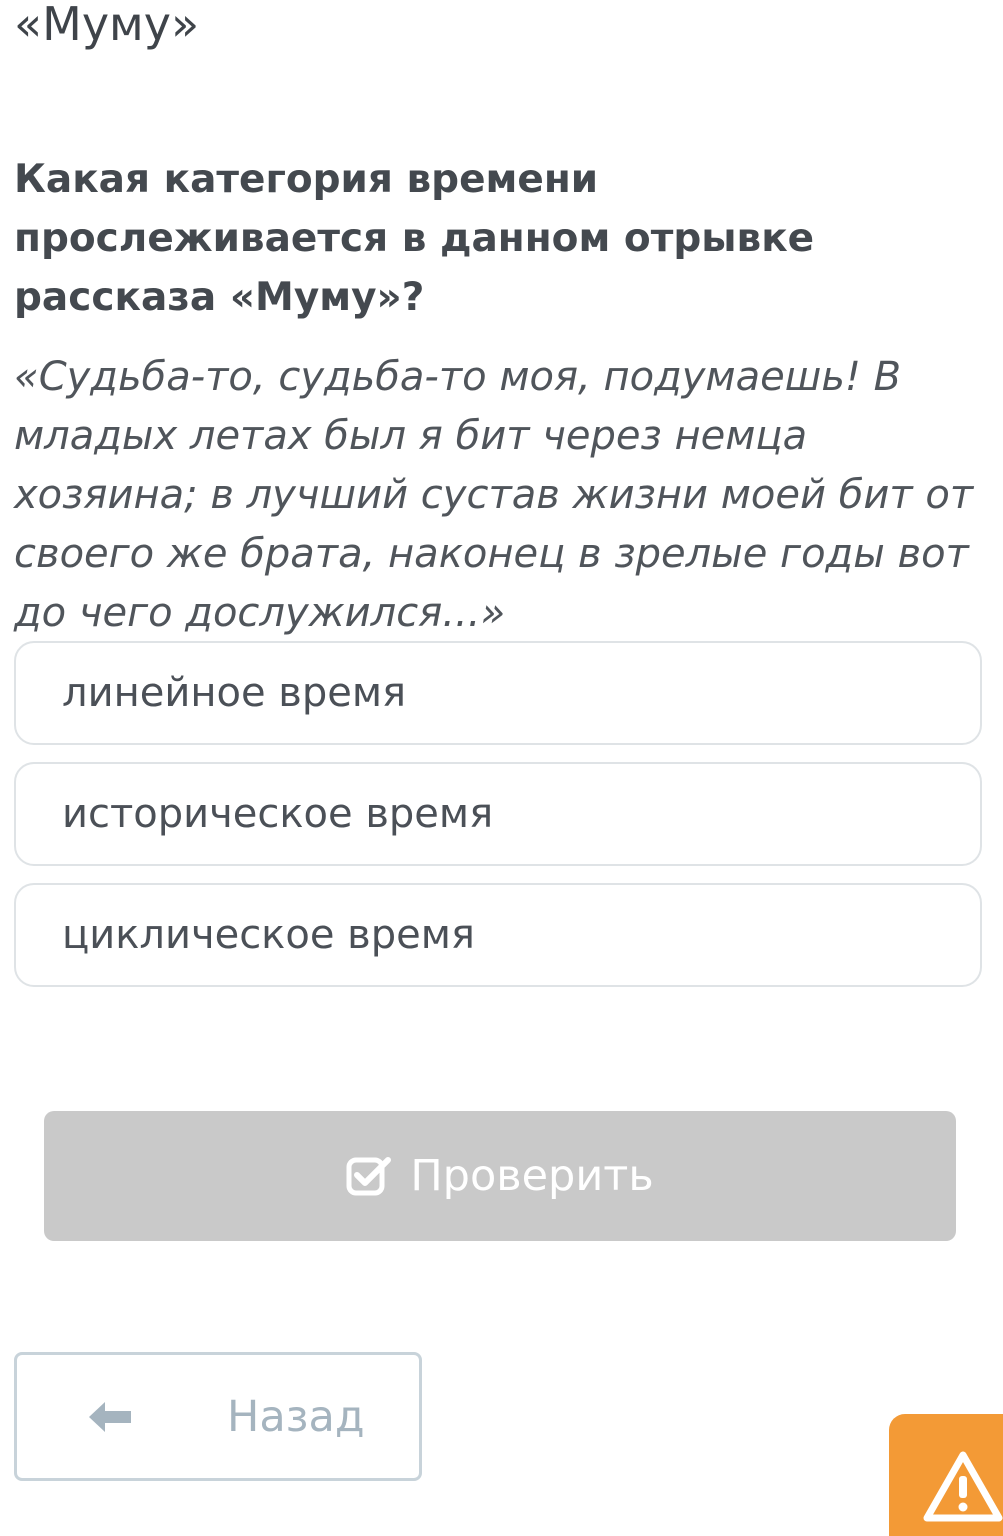 The image size is (1003, 1536). What do you see at coordinates (498, 814) in the screenshot?
I see `answer-option-2: историческое время` at bounding box center [498, 814].